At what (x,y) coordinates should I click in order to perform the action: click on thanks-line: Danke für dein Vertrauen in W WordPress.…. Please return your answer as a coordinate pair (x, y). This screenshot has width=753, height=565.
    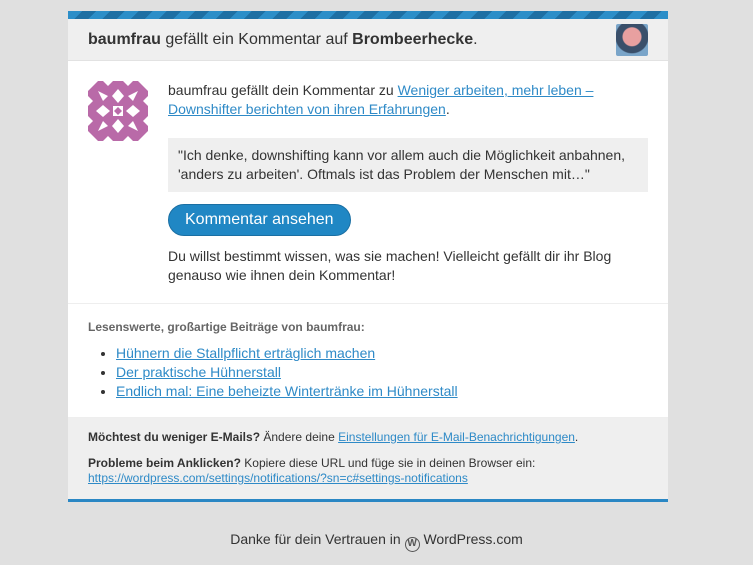
    Looking at the image, I should click on (376, 541).